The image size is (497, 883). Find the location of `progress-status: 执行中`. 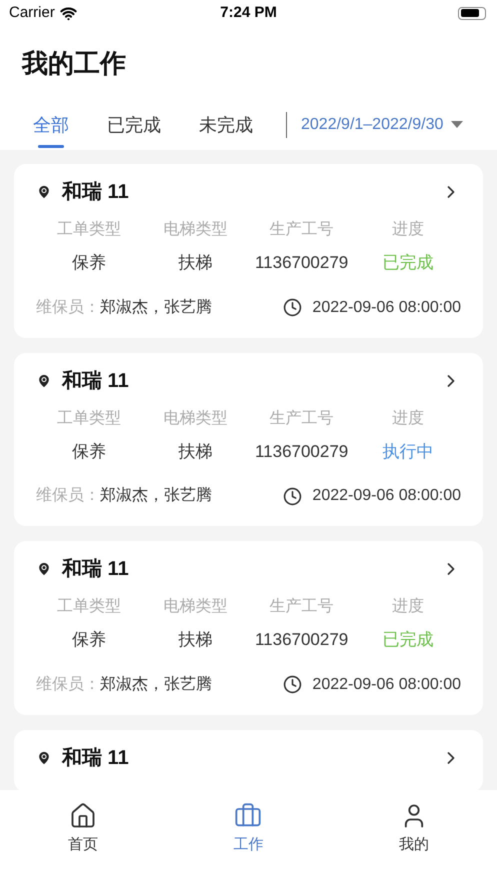

progress-status: 执行中 is located at coordinates (407, 451).